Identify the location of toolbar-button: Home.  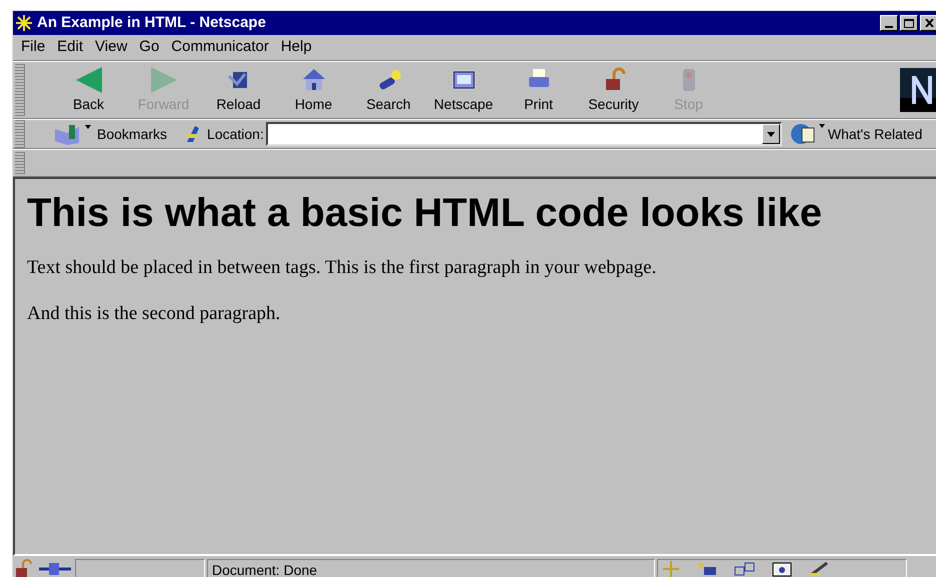
(313, 90).